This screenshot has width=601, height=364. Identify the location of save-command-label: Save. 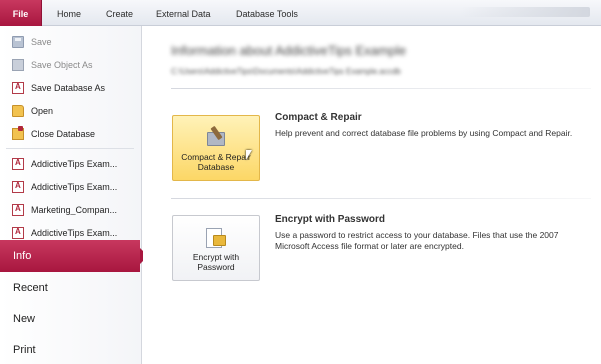
(41, 41).